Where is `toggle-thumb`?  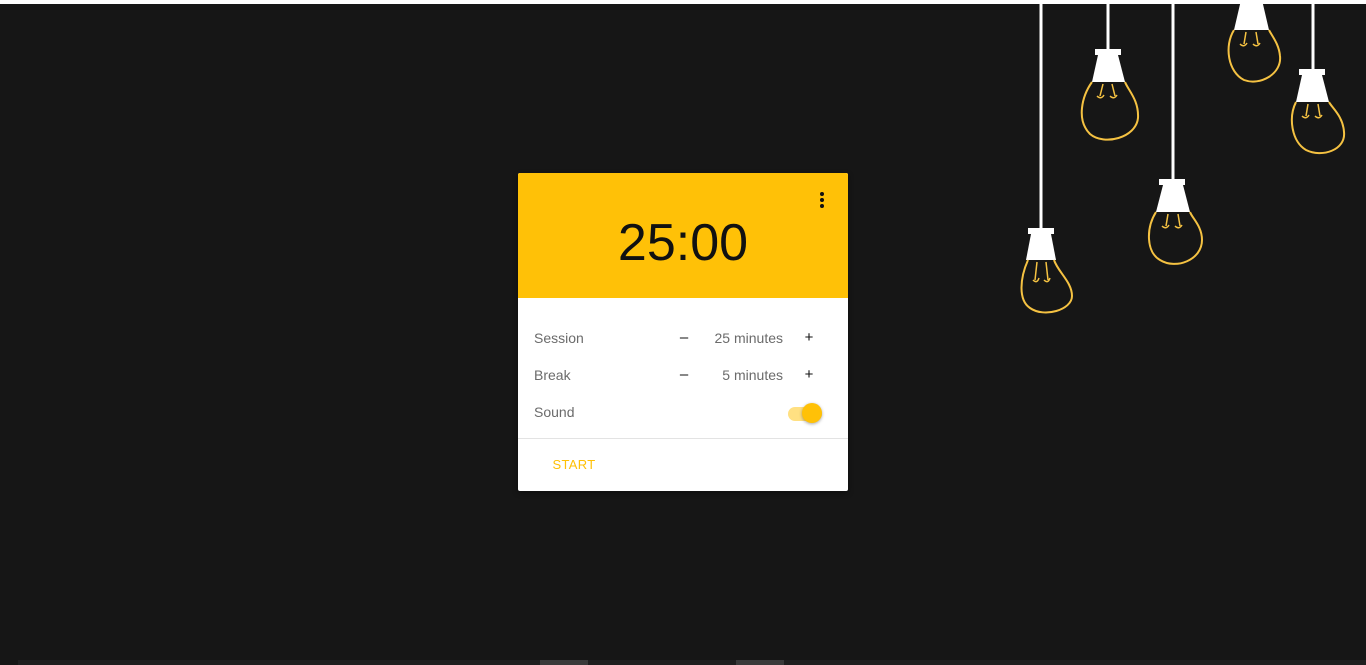 toggle-thumb is located at coordinates (812, 413).